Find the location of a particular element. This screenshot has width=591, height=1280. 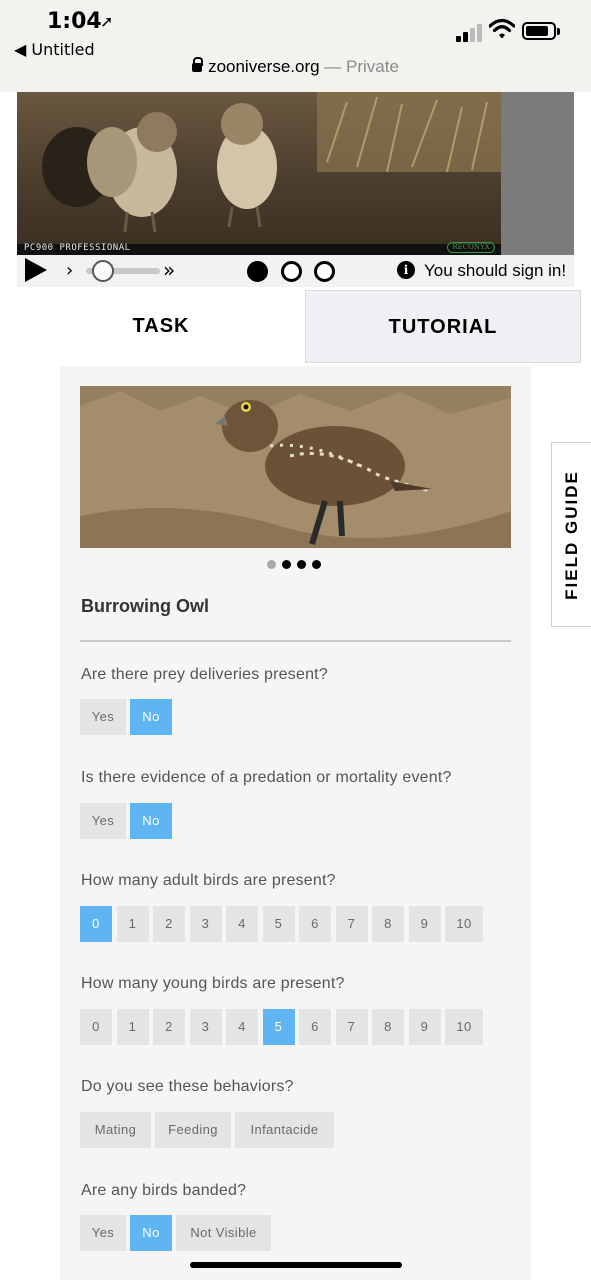

q5-option-mating-button: Mating is located at coordinates (115, 1130).